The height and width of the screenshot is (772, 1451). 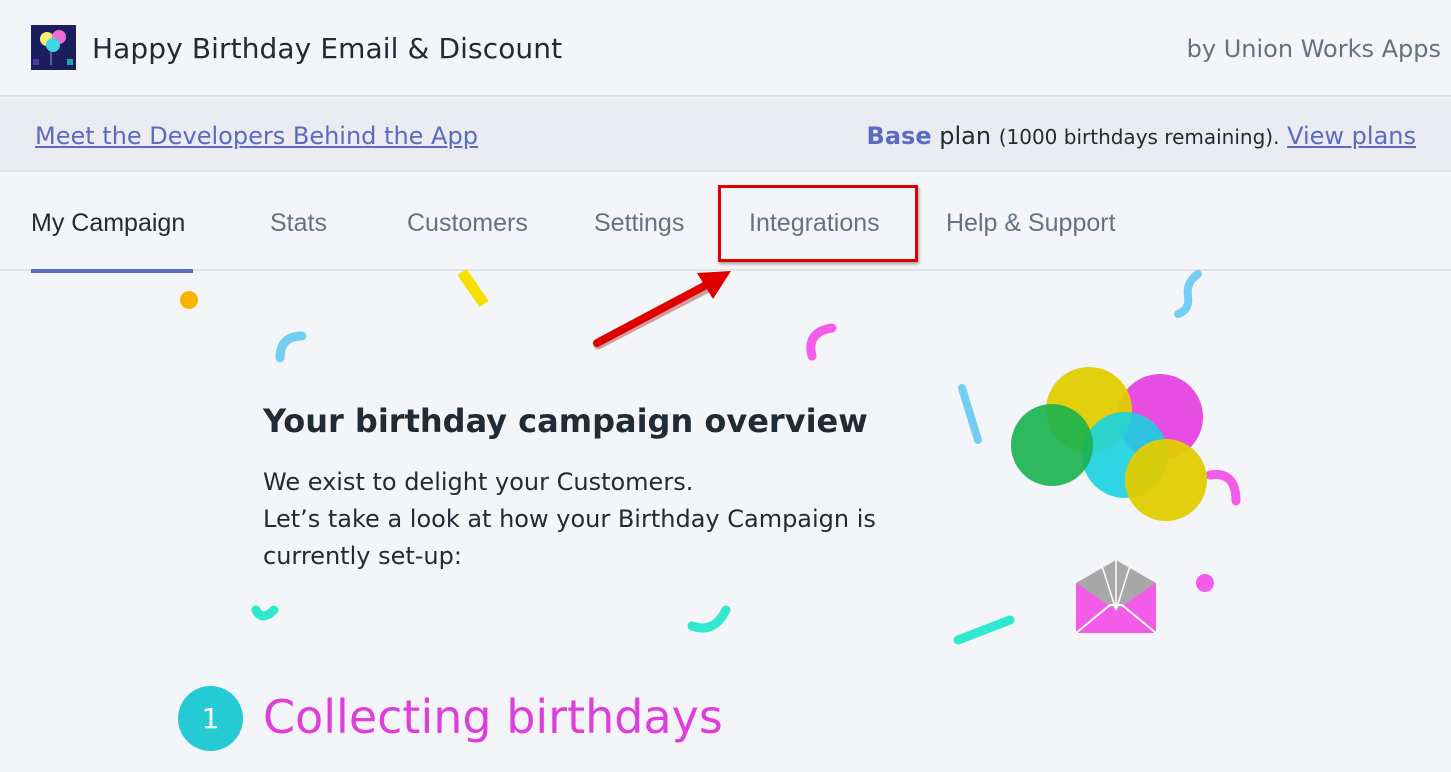 What do you see at coordinates (565, 421) in the screenshot?
I see `campaign-overview-title: Your birthday campaign overview` at bounding box center [565, 421].